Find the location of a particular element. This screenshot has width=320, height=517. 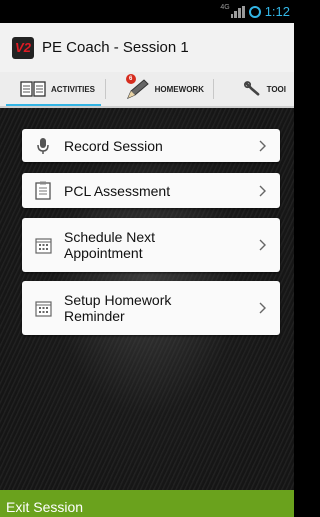

exit-session-button: Exit Session is located at coordinates (147, 503).